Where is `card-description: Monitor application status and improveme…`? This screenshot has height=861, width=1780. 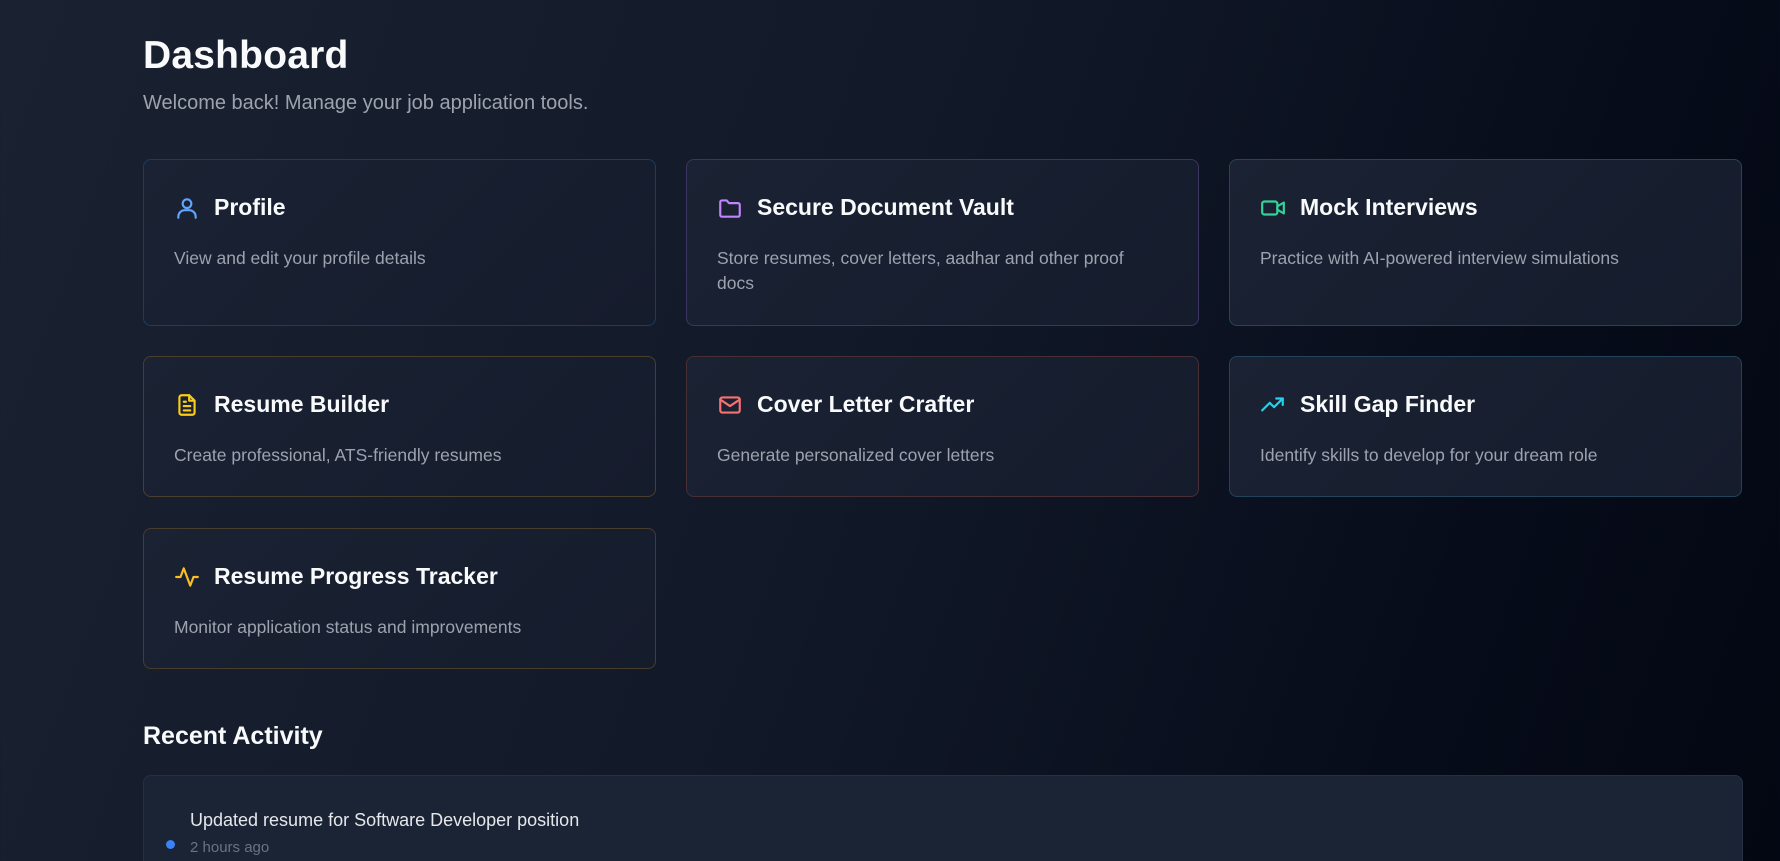 card-description: Monitor application status and improveme… is located at coordinates (348, 627).